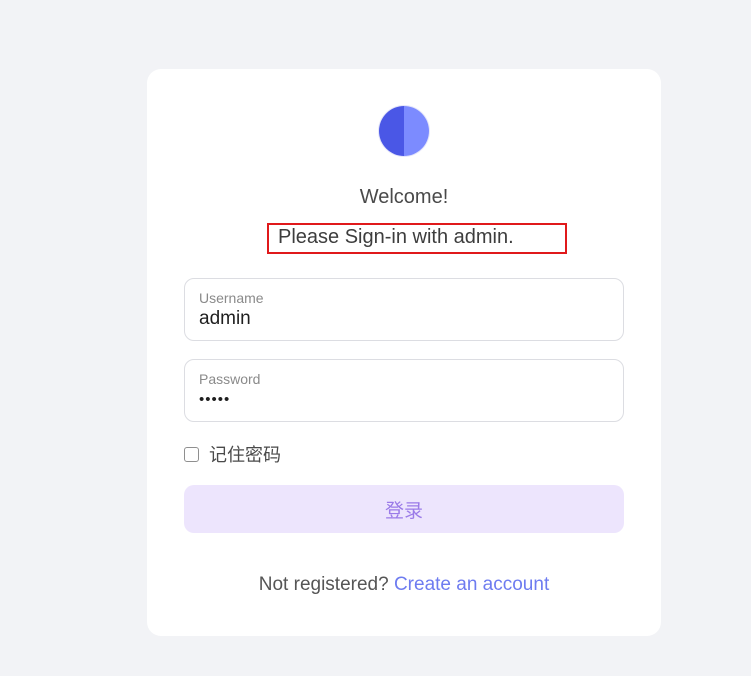 Image resolution: width=751 pixels, height=676 pixels. I want to click on password-field: Password •••••, so click(404, 390).